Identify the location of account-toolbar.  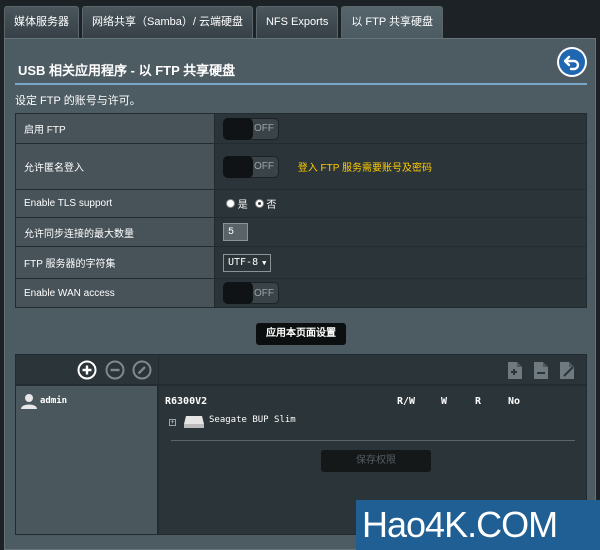
(301, 369).